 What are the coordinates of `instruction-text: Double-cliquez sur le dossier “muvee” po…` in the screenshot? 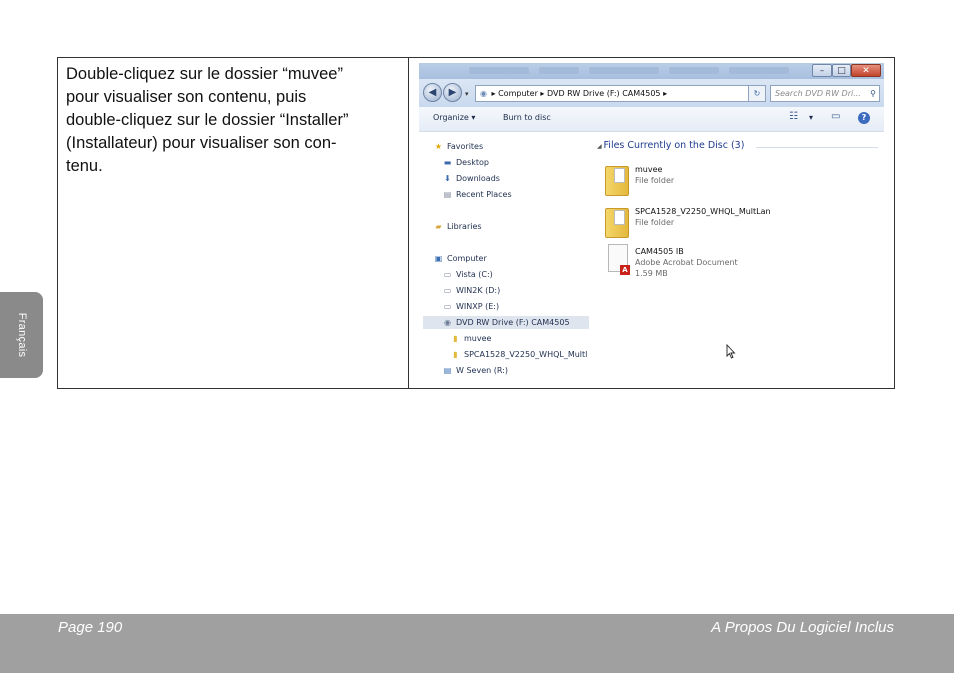 It's located at (232, 120).